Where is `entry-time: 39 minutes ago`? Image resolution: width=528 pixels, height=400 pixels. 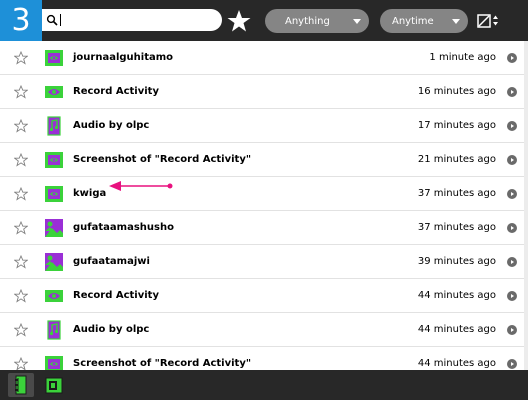
entry-time: 39 minutes ago is located at coordinates (456, 261).